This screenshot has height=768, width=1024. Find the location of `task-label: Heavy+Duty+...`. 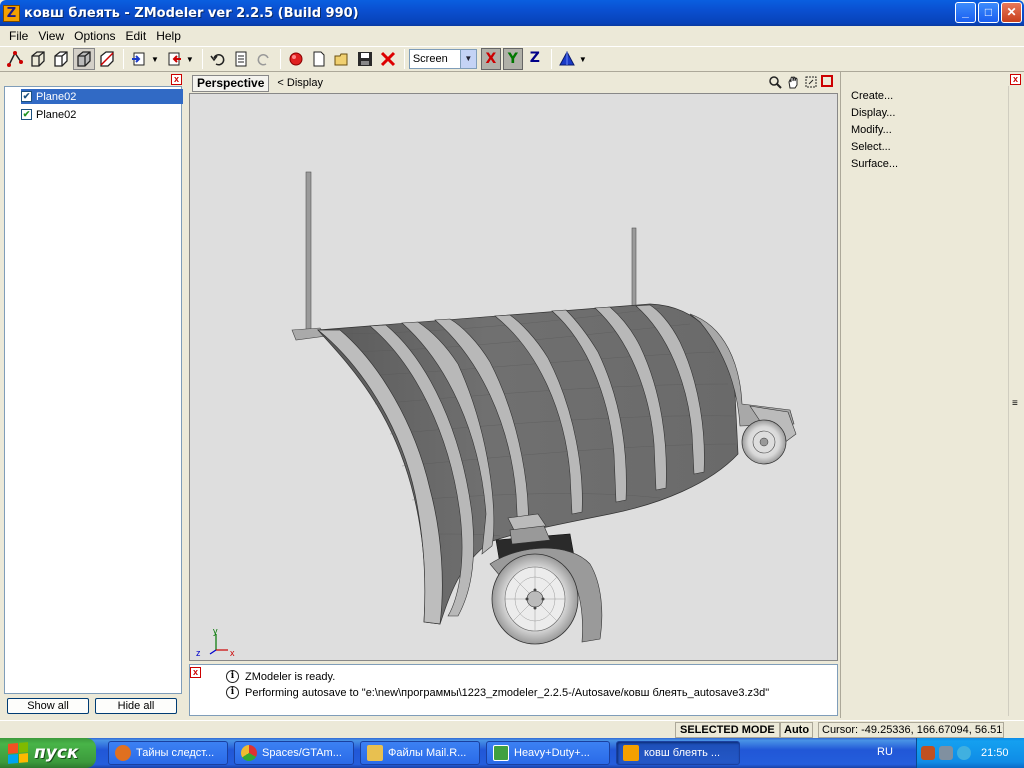

task-label: Heavy+Duty+... is located at coordinates (552, 753).